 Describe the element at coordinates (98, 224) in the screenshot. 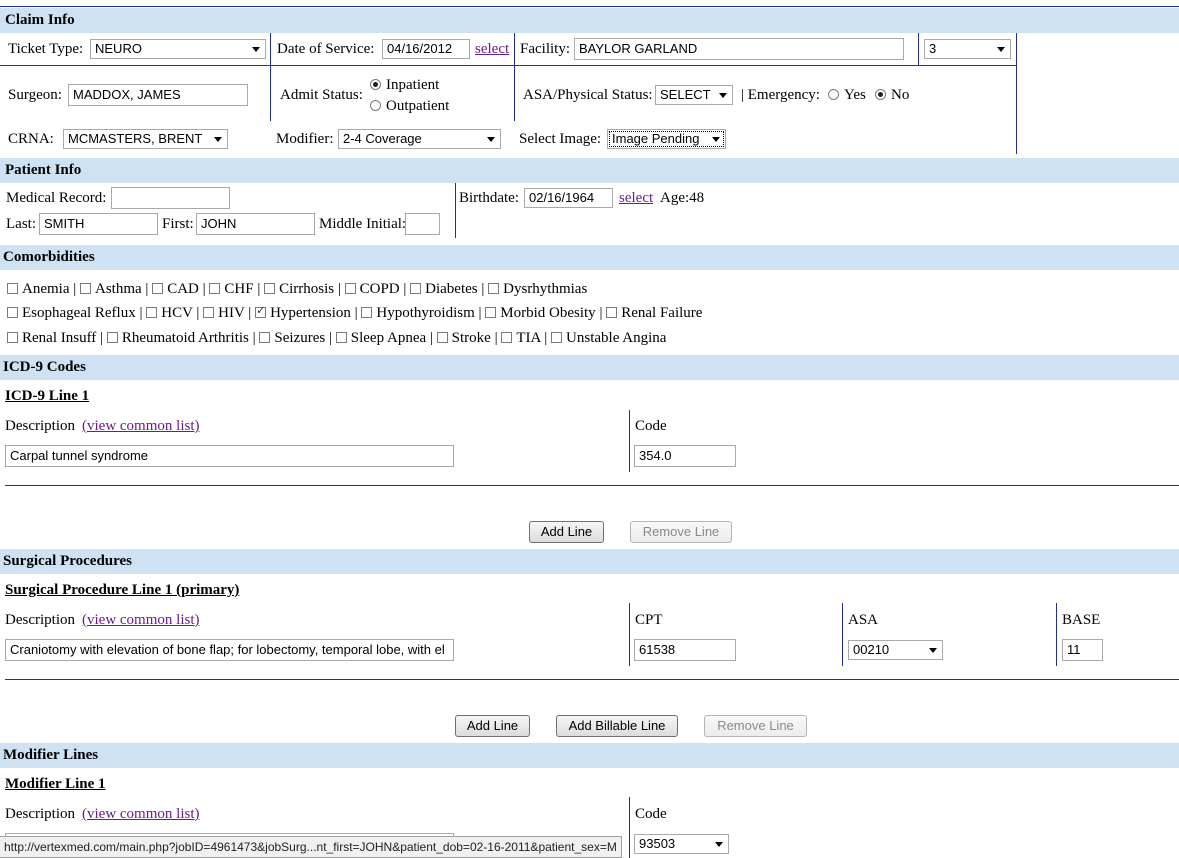

I see `last-name-input: SMITH` at that location.